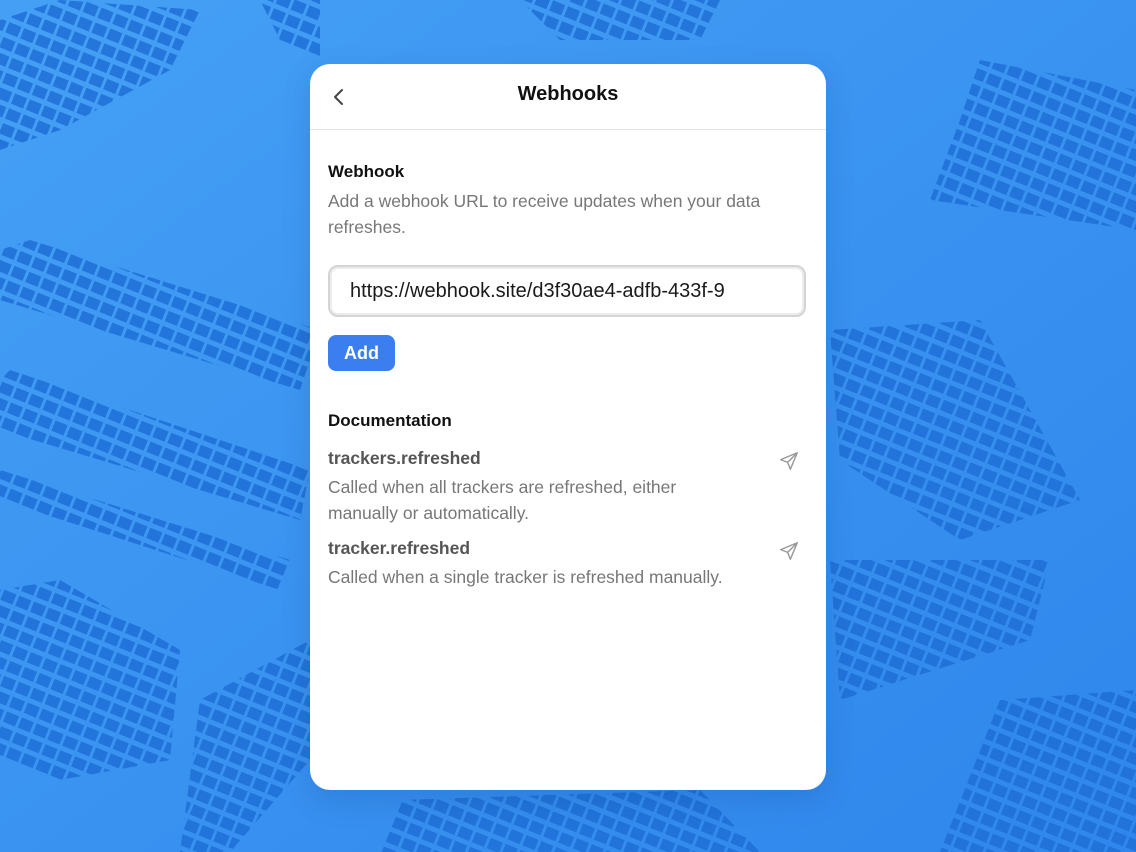  I want to click on documentation-title: Documentation, so click(390, 420).